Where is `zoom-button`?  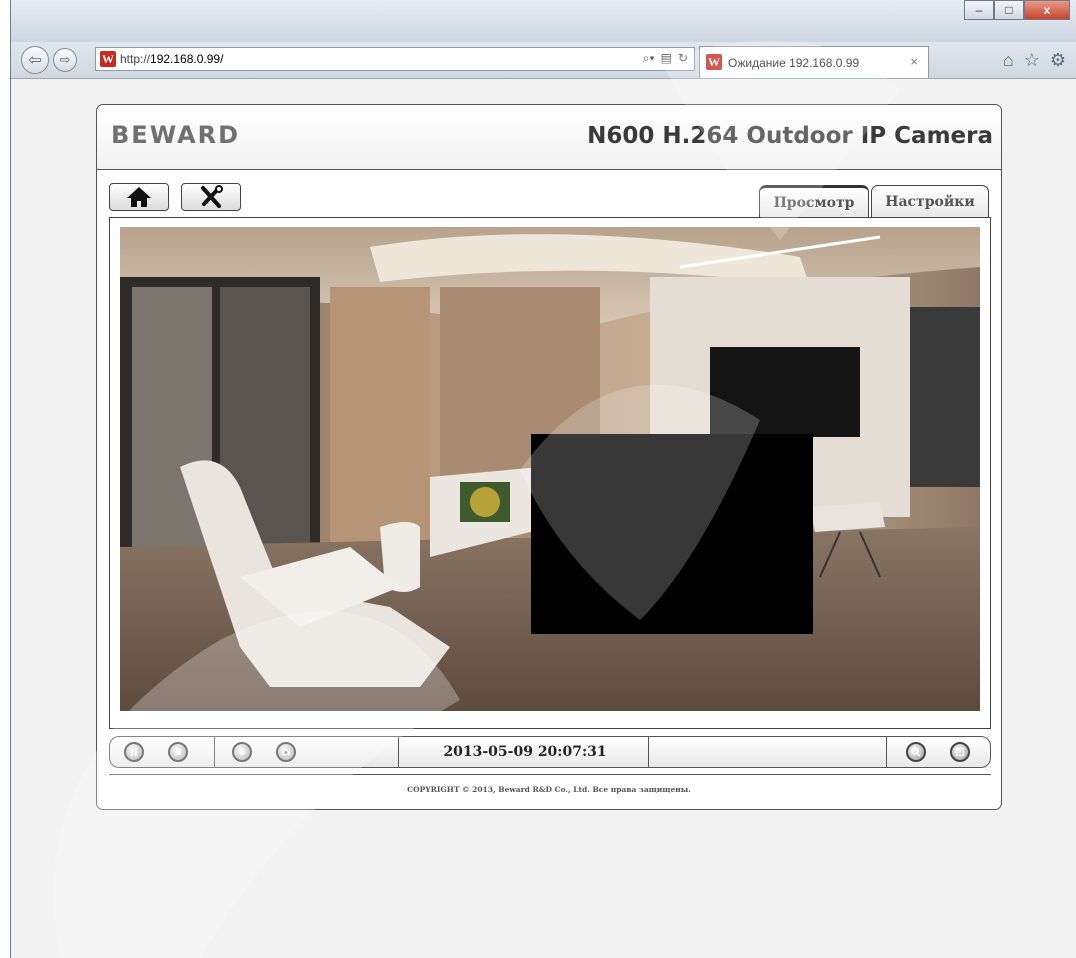 zoom-button is located at coordinates (916, 752).